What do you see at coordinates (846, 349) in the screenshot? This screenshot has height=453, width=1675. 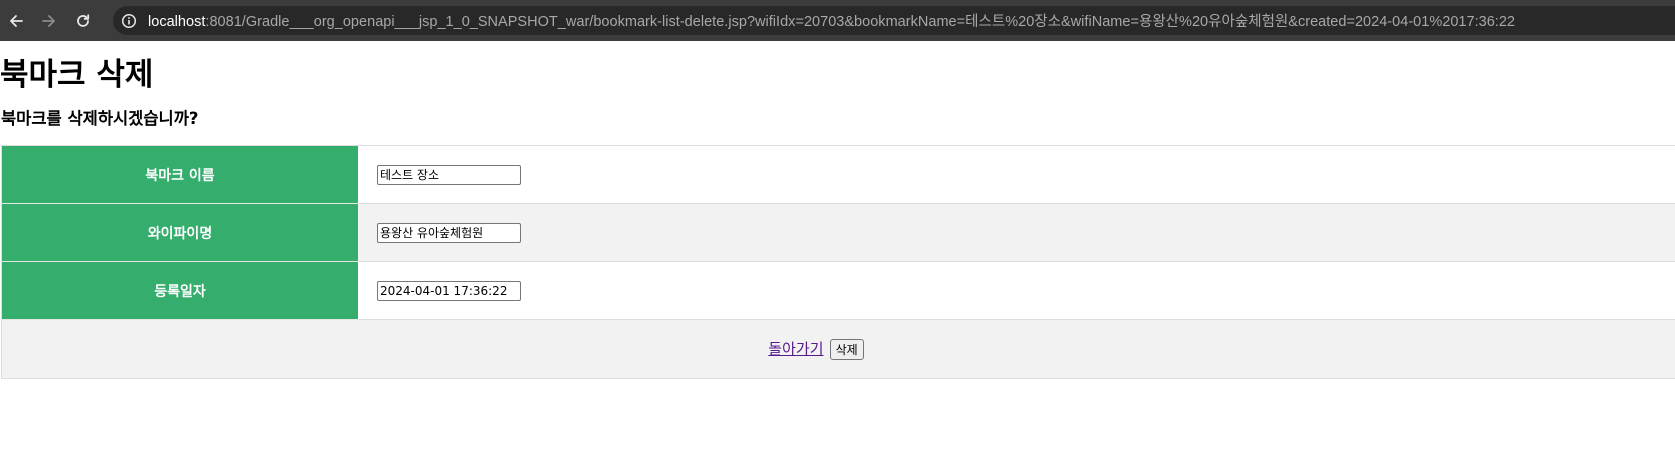 I see `delete-button: 삭제` at bounding box center [846, 349].